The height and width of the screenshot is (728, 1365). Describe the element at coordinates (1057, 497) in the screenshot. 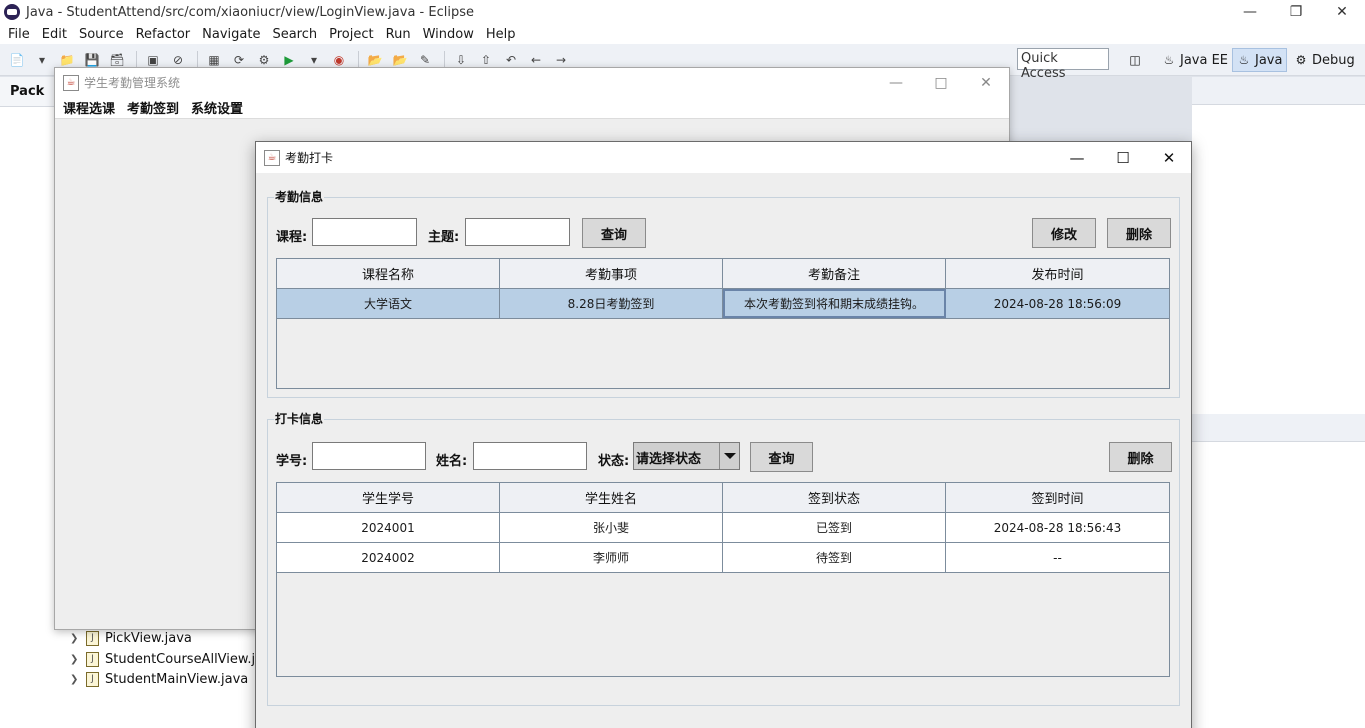

I see `column-header: 签到时间` at that location.